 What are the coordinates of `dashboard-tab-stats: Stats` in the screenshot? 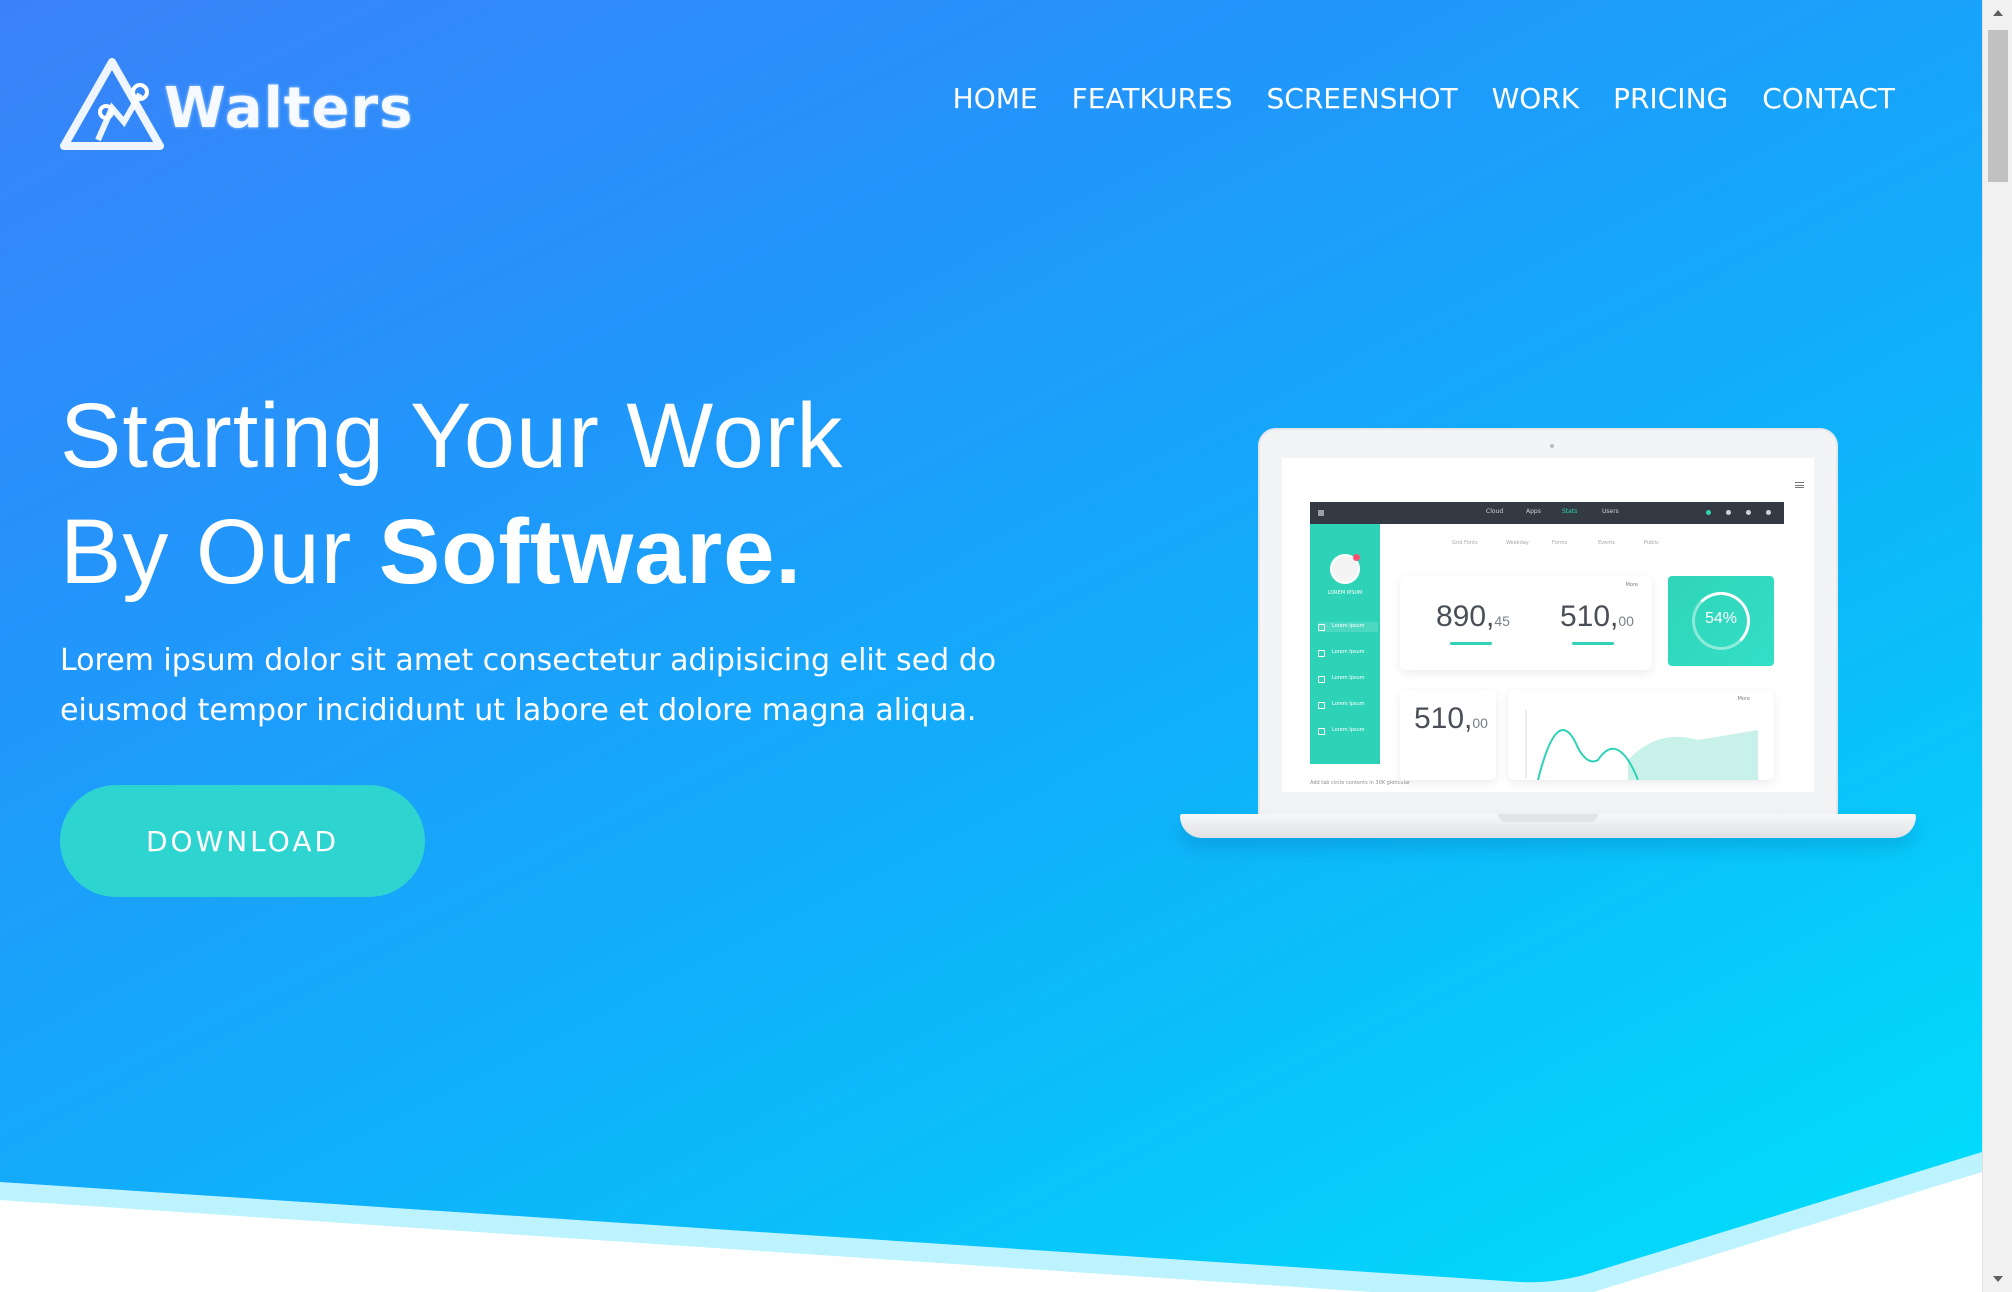 It's located at (1570, 511).